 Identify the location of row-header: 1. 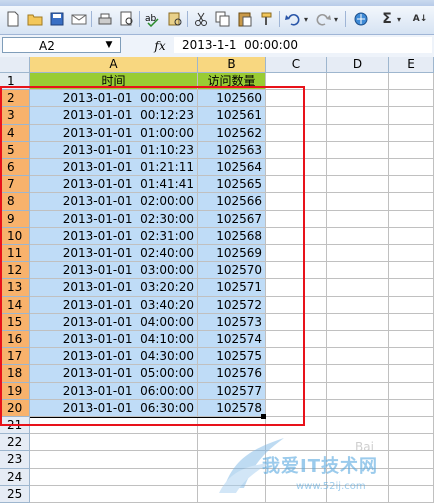
(15, 82).